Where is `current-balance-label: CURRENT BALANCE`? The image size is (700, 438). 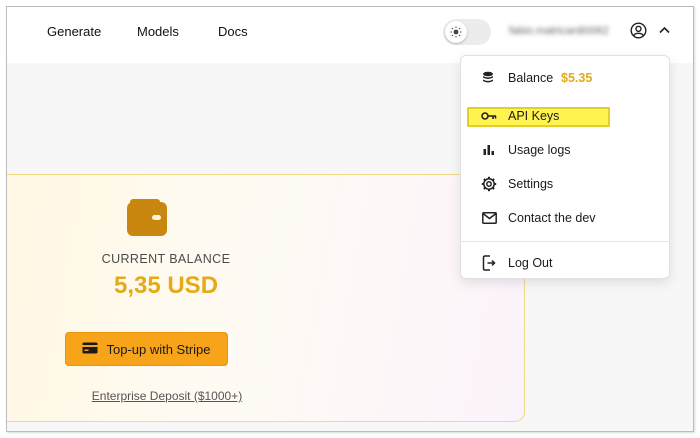 current-balance-label: CURRENT BALANCE is located at coordinates (166, 259).